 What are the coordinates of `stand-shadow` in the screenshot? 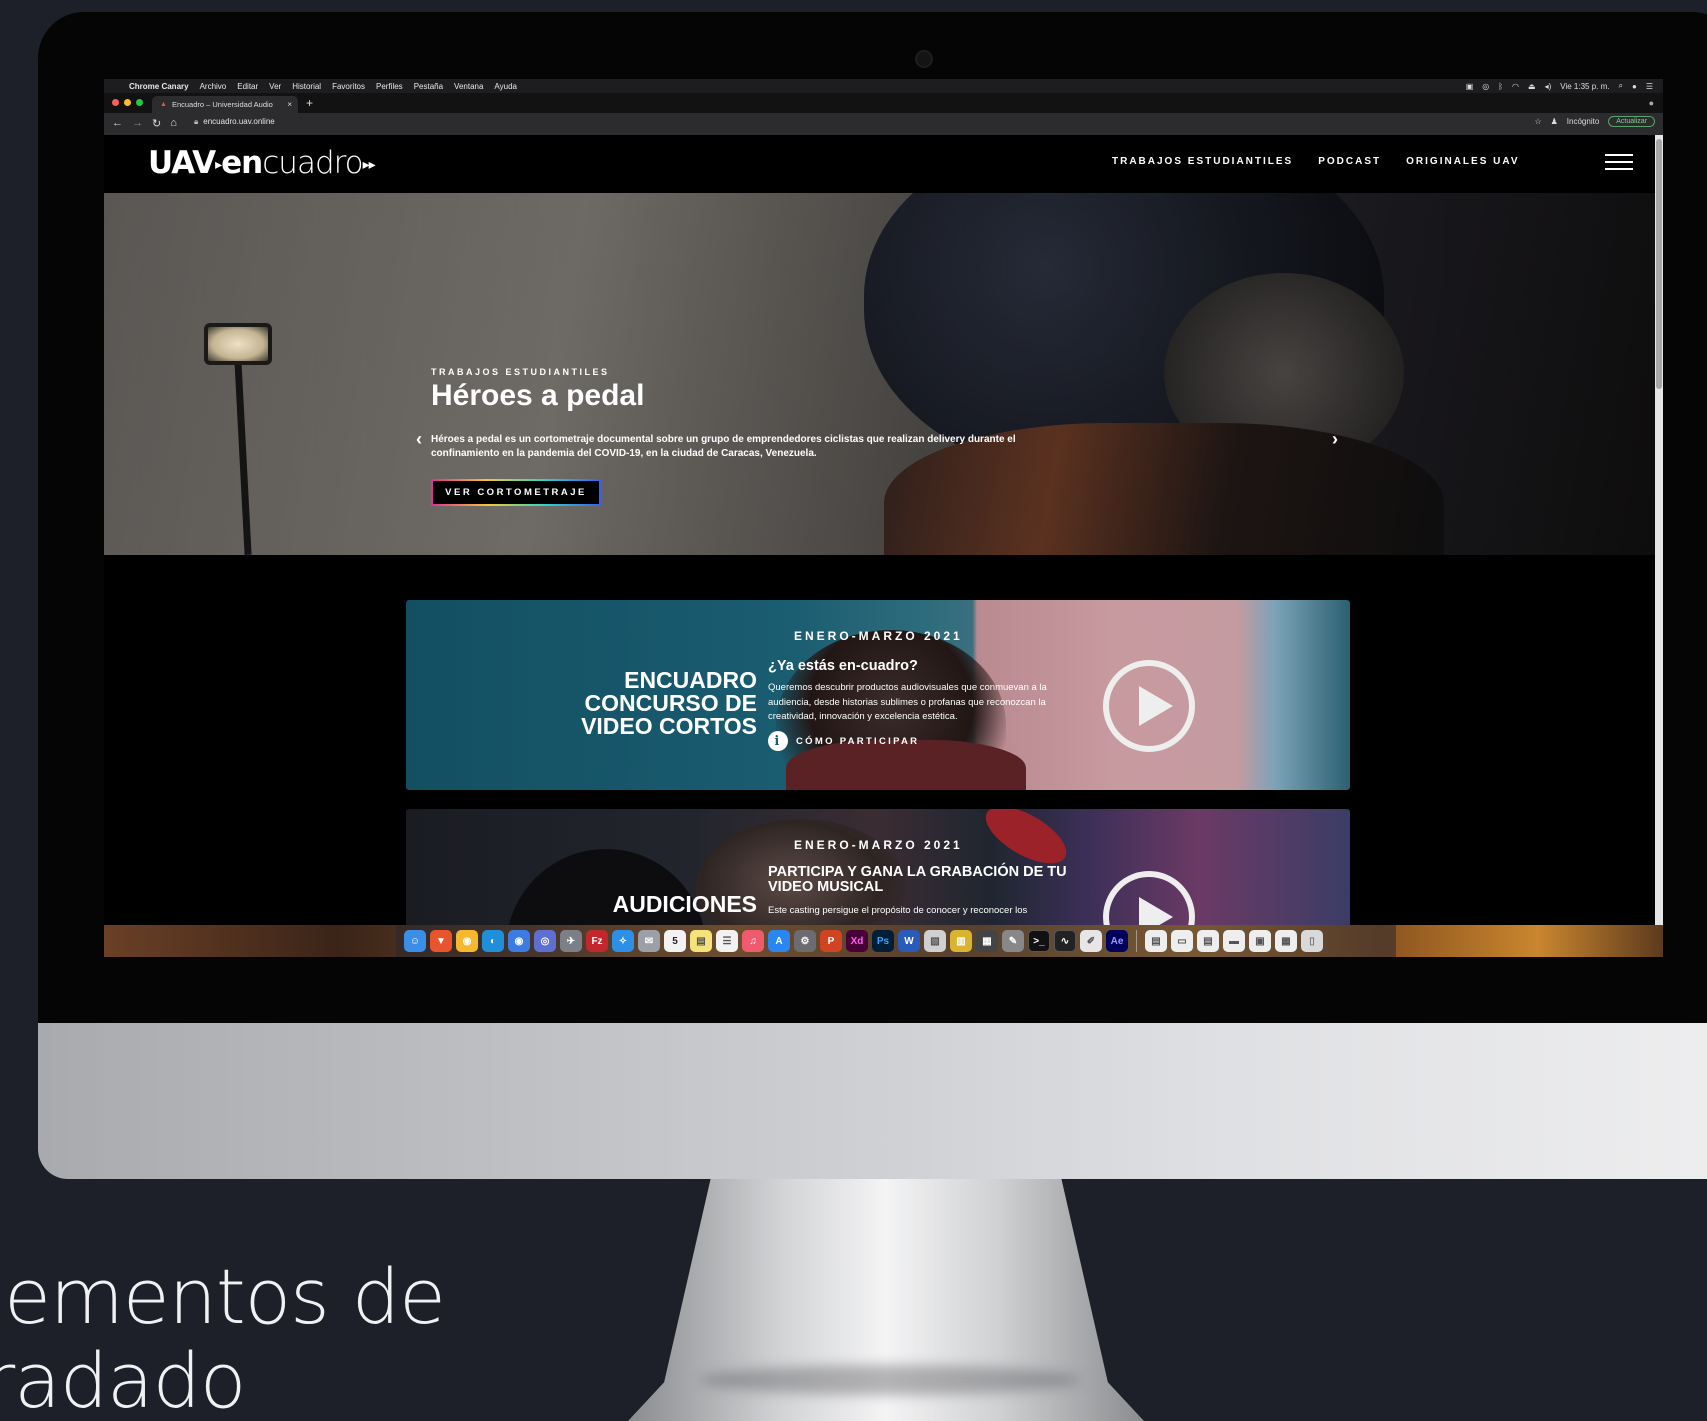 It's located at (890, 1380).